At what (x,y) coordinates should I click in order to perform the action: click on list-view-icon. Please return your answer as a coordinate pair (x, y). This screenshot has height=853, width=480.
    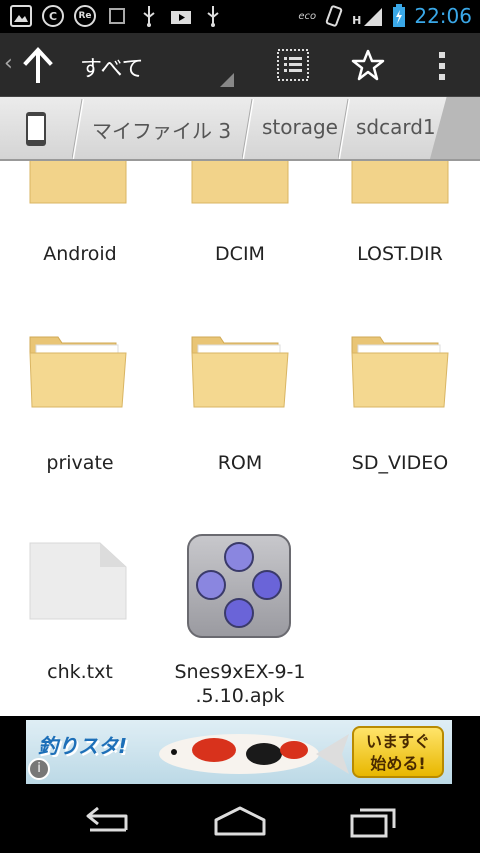
    Looking at the image, I should click on (293, 65).